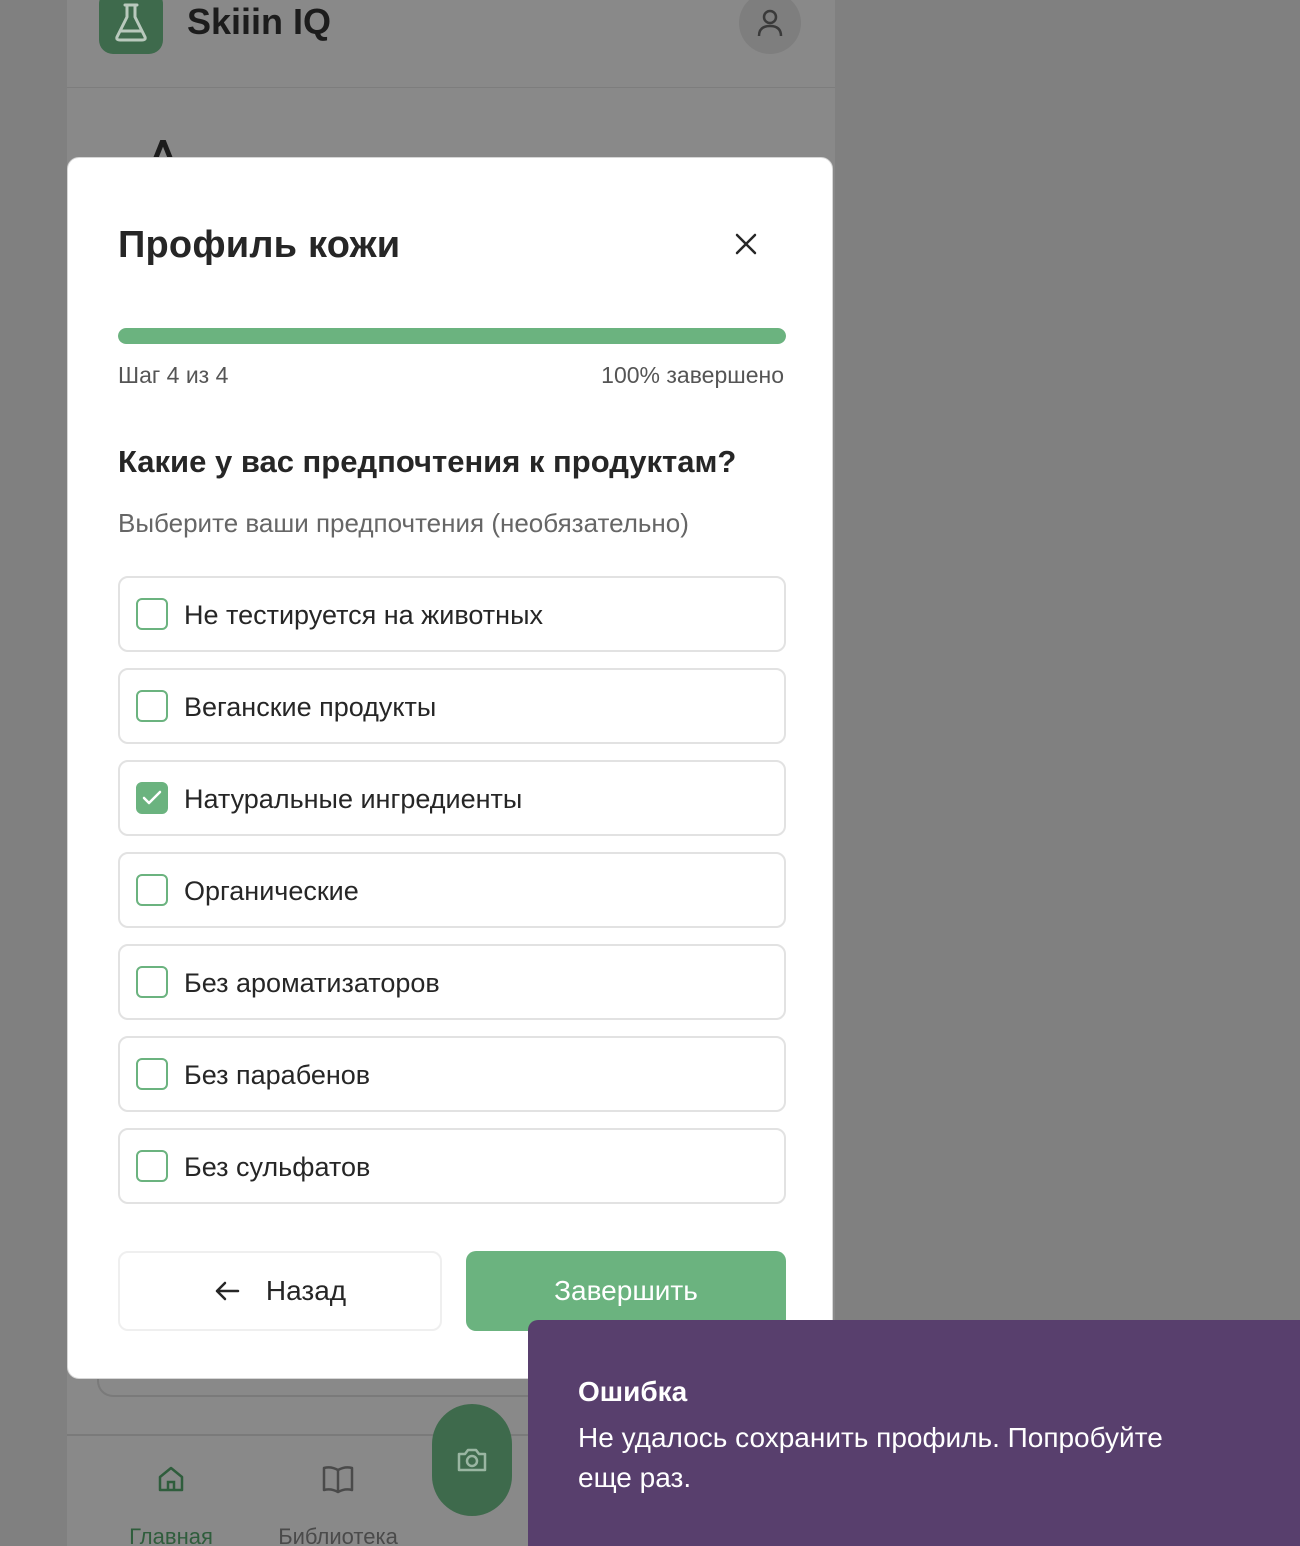 The height and width of the screenshot is (1546, 1300). I want to click on nav-label-library: Библиотека, so click(338, 1535).